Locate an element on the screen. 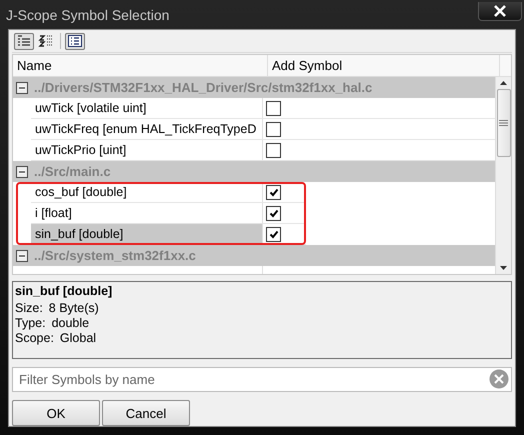 This screenshot has width=524, height=435. details-button is located at coordinates (75, 41).